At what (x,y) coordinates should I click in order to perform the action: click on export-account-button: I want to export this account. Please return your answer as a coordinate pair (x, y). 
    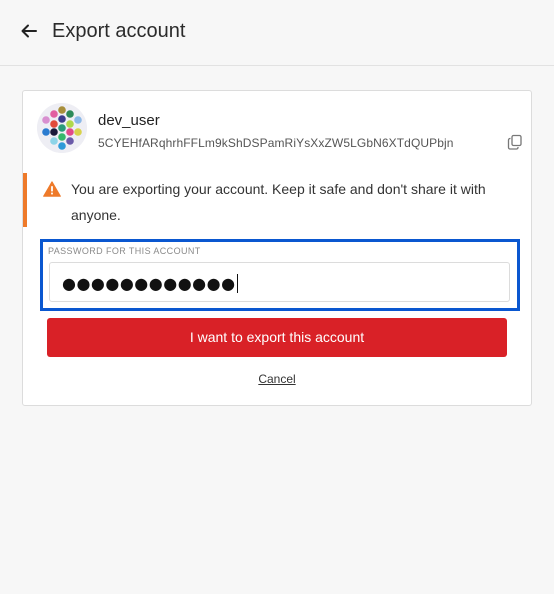
    Looking at the image, I should click on (277, 337).